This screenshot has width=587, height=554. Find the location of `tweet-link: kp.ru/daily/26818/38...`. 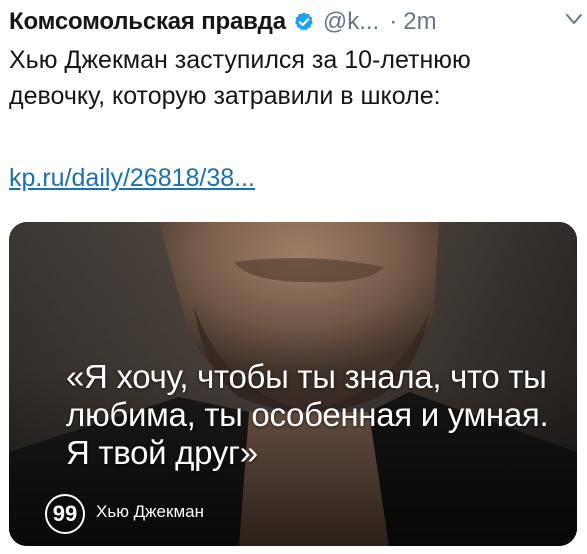

tweet-link: kp.ru/daily/26818/38... is located at coordinates (132, 178).